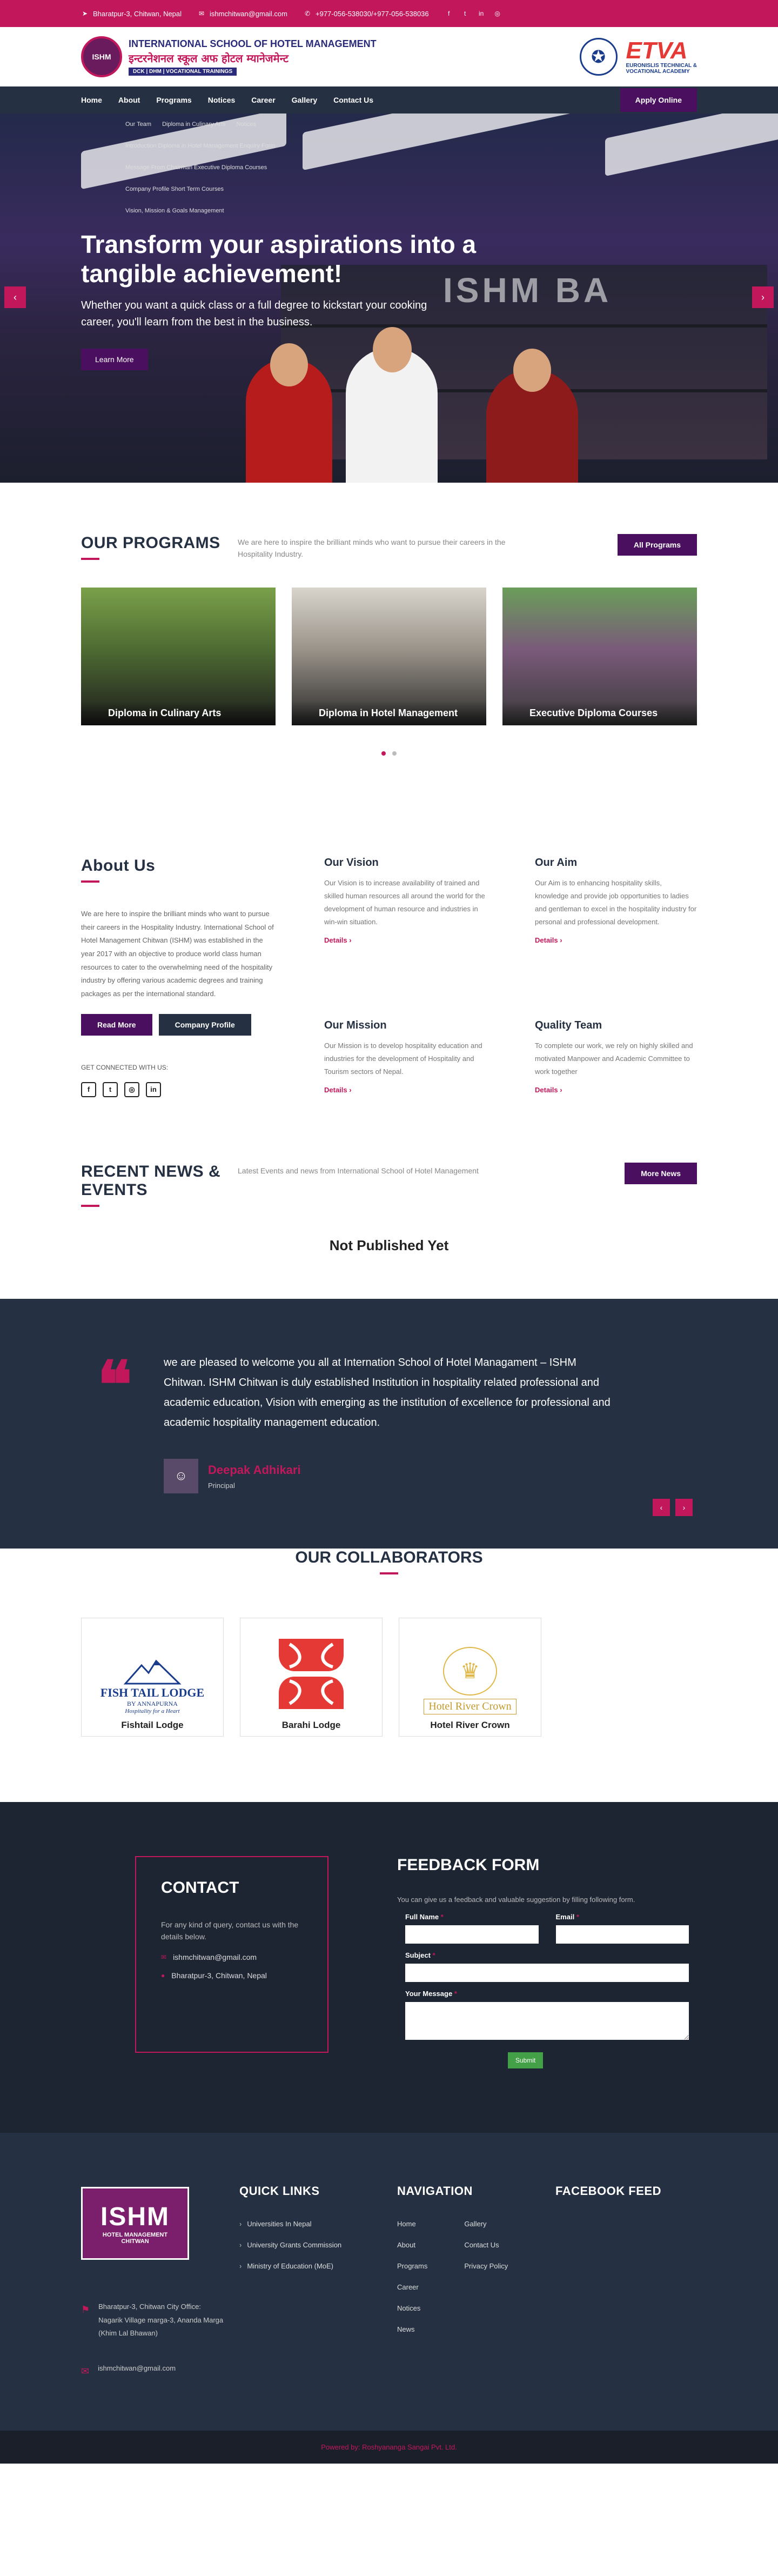 Image resolution: width=778 pixels, height=2576 pixels. What do you see at coordinates (263, 100) in the screenshot?
I see `nav-item-career: Career` at bounding box center [263, 100].